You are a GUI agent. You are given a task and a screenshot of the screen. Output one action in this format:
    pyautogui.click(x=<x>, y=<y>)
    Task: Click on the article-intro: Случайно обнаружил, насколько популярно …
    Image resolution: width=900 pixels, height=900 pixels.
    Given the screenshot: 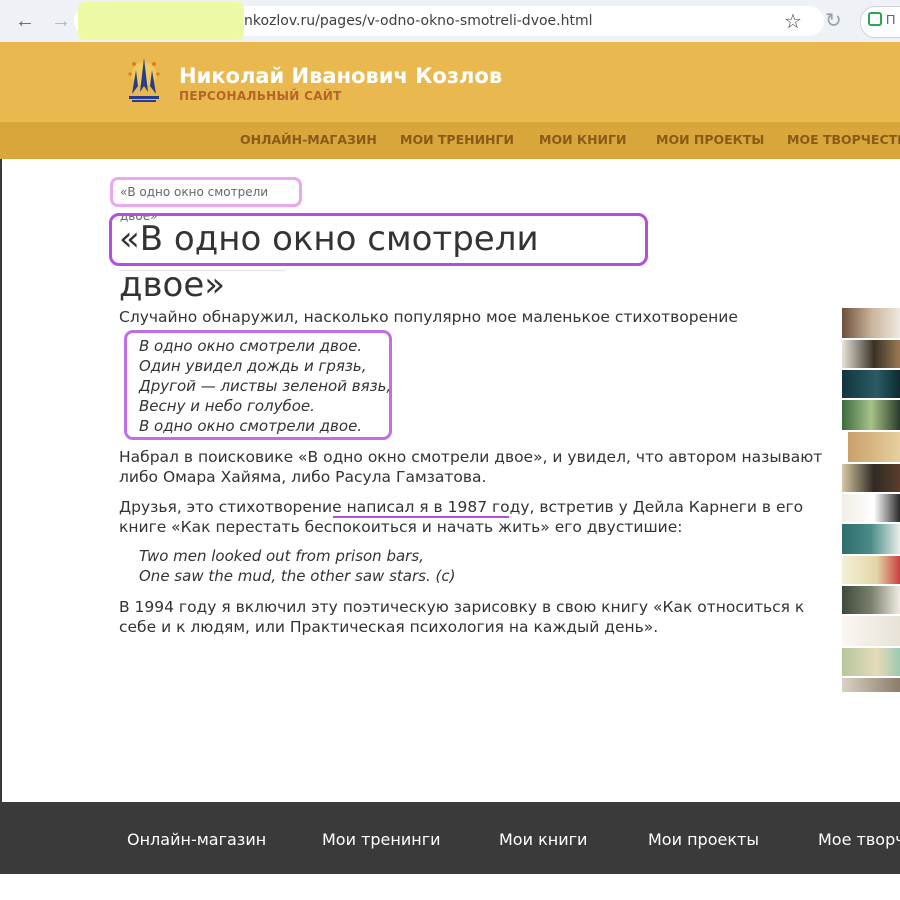 What is the action you would take?
    pyautogui.click(x=428, y=317)
    